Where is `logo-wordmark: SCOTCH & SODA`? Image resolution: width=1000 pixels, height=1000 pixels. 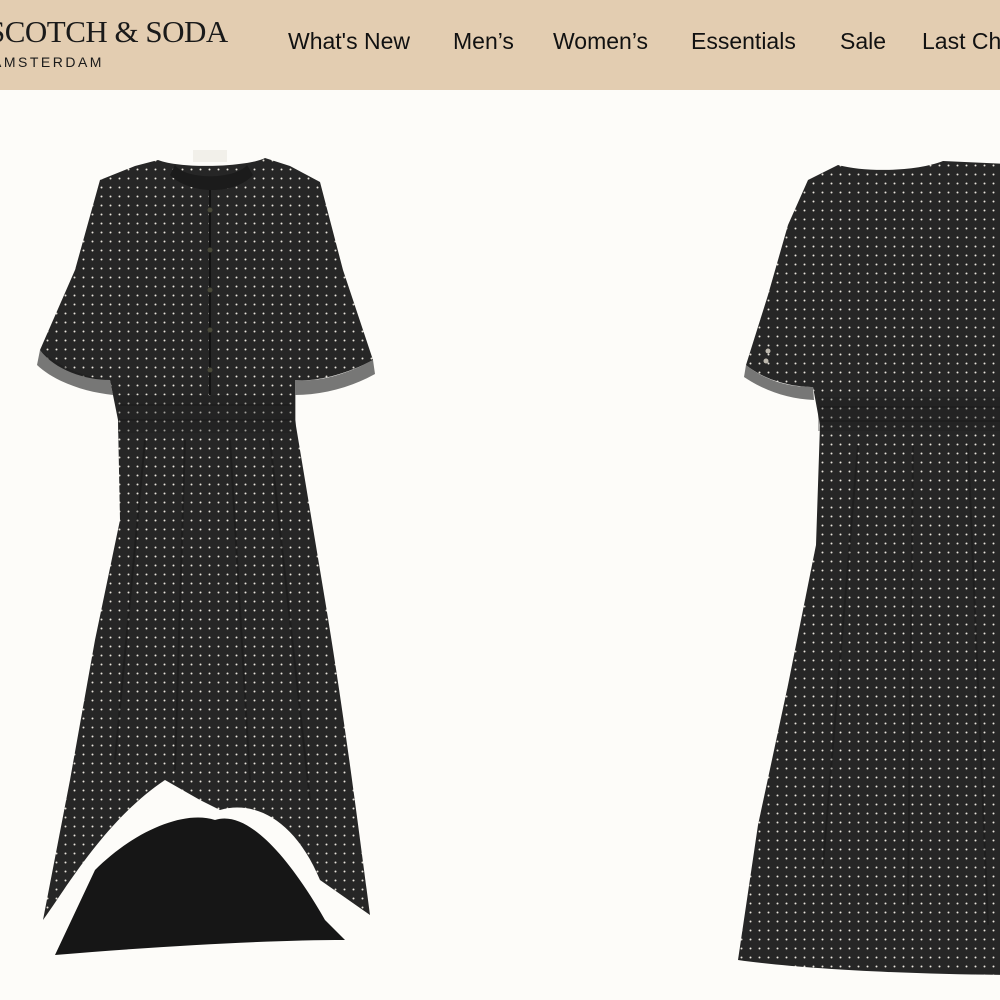 logo-wordmark: SCOTCH & SODA is located at coordinates (114, 31).